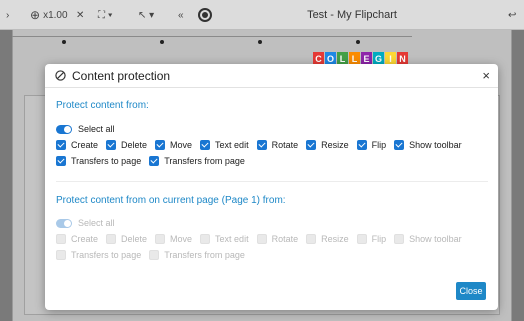  What do you see at coordinates (121, 75) in the screenshot?
I see `dialog-title: Content protection` at bounding box center [121, 75].